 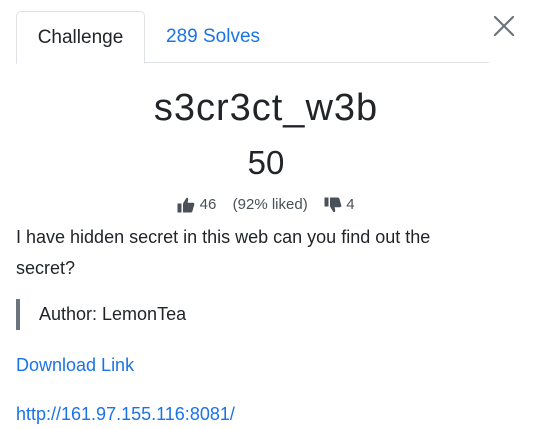 I want to click on author-text: Author: LemonTea, so click(x=113, y=314).